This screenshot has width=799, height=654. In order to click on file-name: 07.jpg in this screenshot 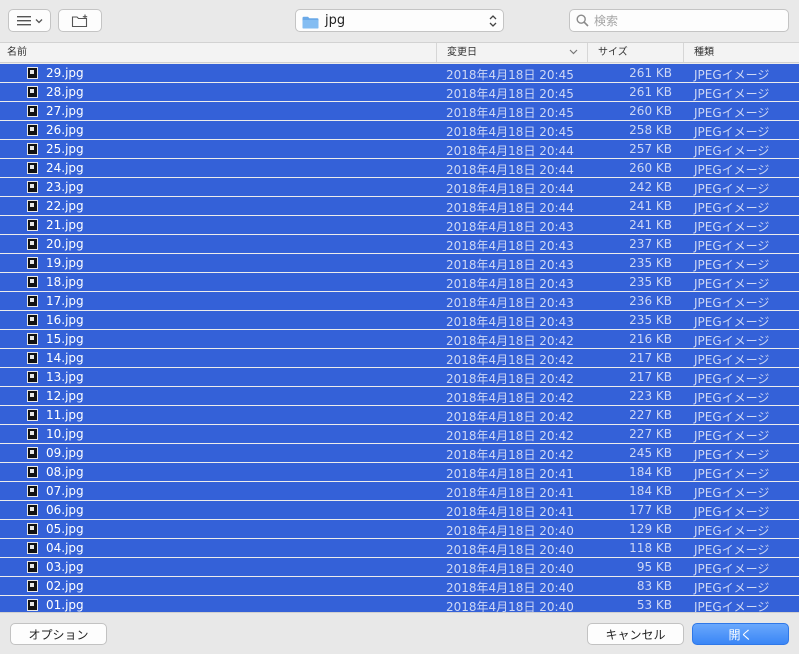, I will do `click(65, 491)`.